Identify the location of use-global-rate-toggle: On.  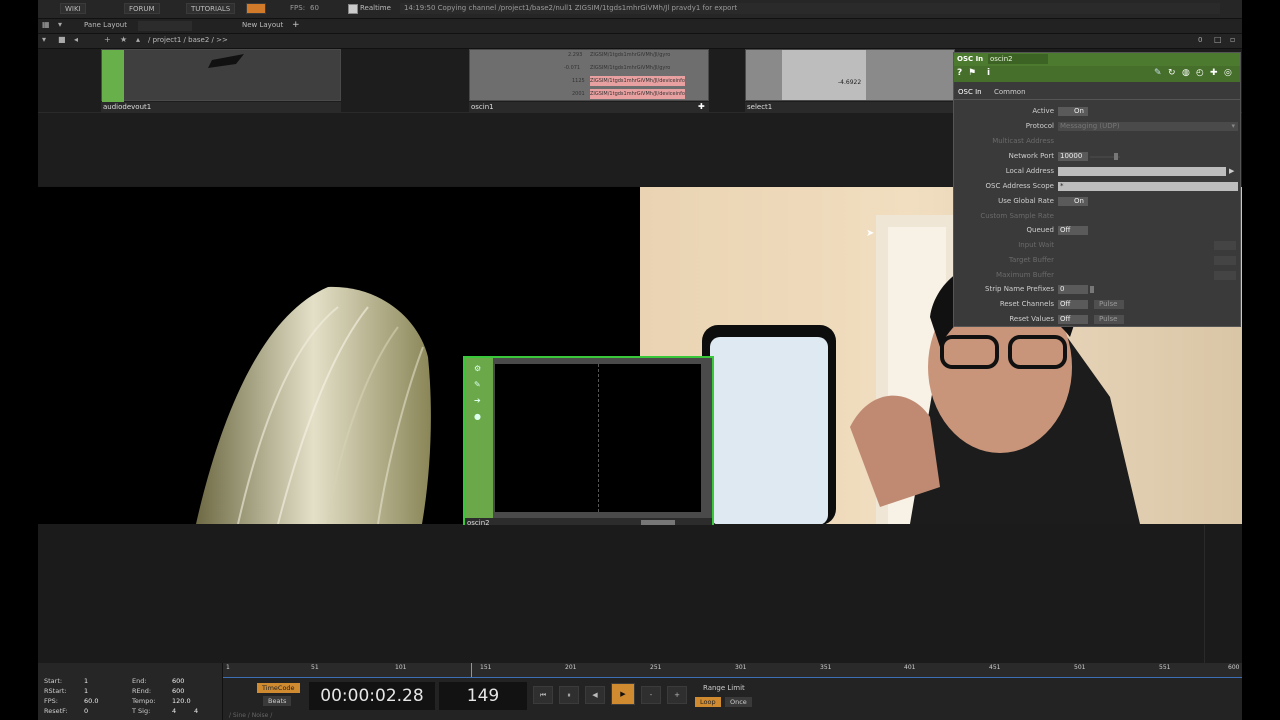
(1073, 201).